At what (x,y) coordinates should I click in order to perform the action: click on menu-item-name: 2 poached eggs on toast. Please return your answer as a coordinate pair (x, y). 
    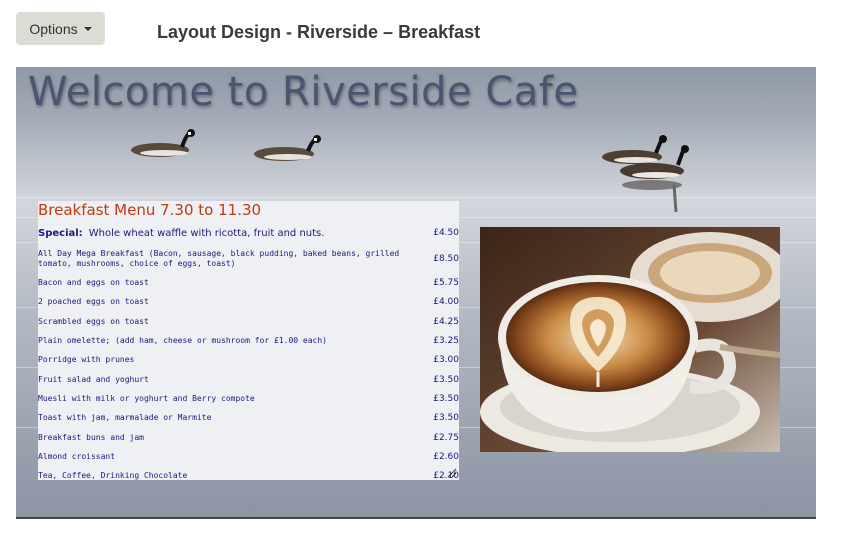
    Looking at the image, I should click on (93, 301).